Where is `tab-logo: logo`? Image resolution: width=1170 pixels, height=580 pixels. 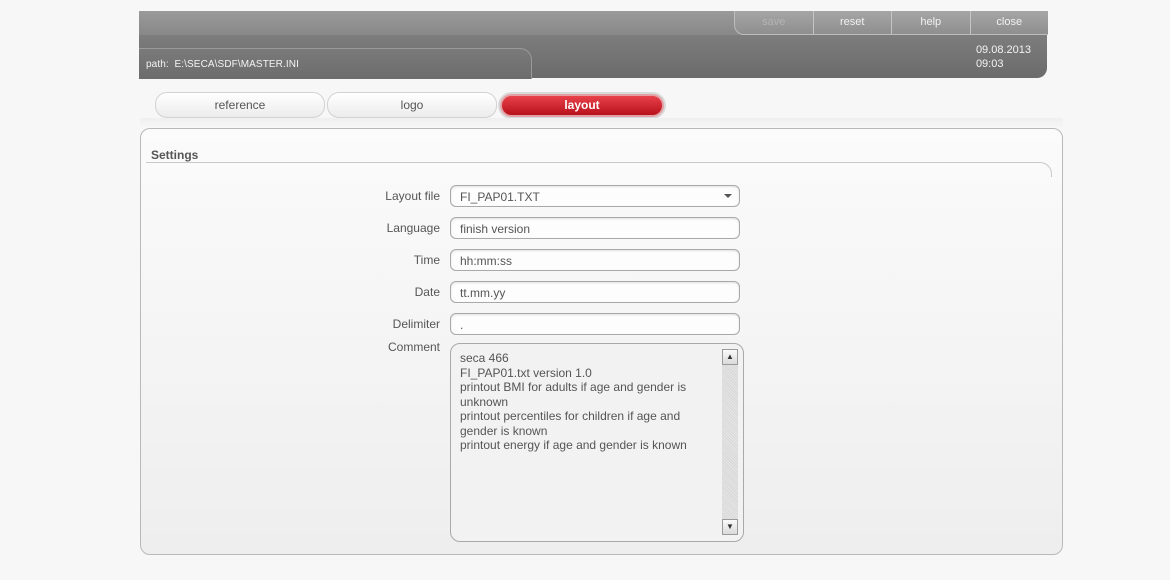 tab-logo: logo is located at coordinates (412, 105).